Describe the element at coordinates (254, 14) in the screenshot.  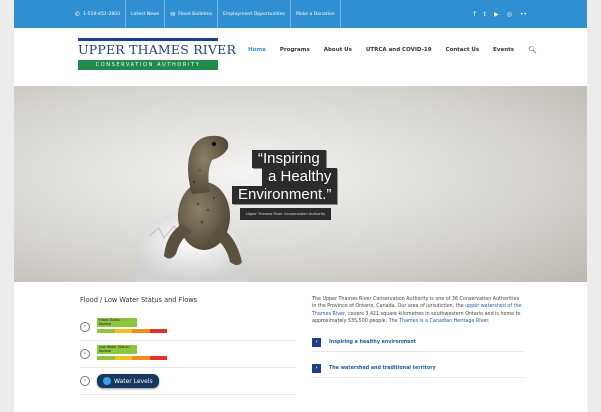
I see `employment-link: Employment Opportunities` at that location.